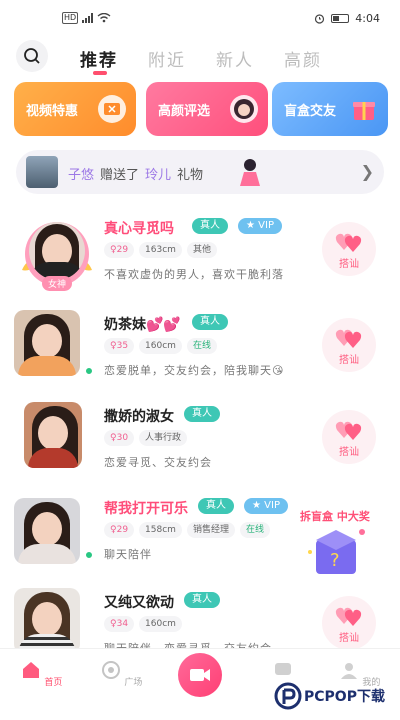 This screenshot has width=400, height=720. What do you see at coordinates (99, 58) in the screenshot?
I see `tab-recommend: 推荐` at bounding box center [99, 58].